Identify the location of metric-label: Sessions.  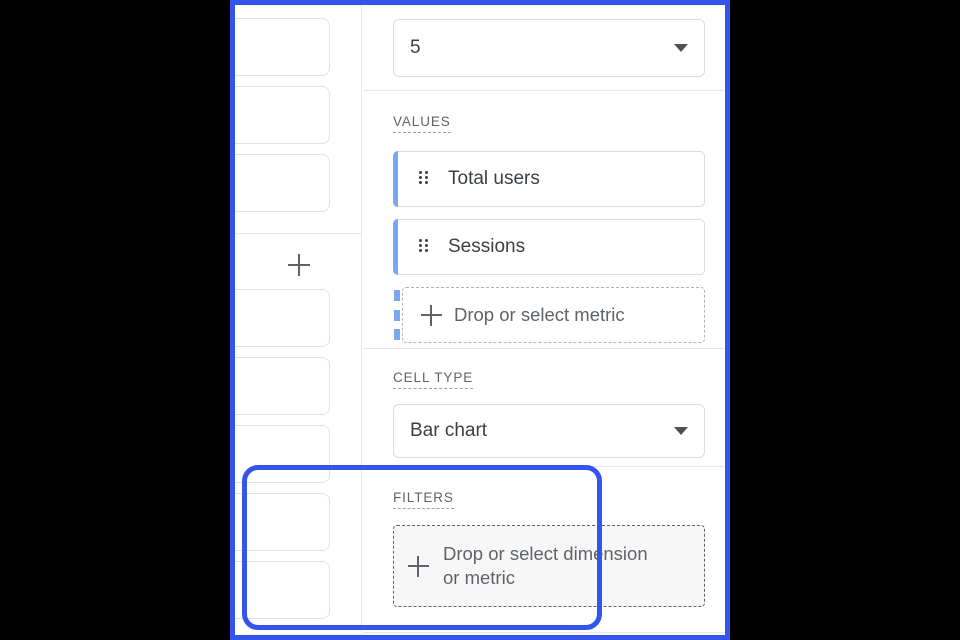
(487, 246).